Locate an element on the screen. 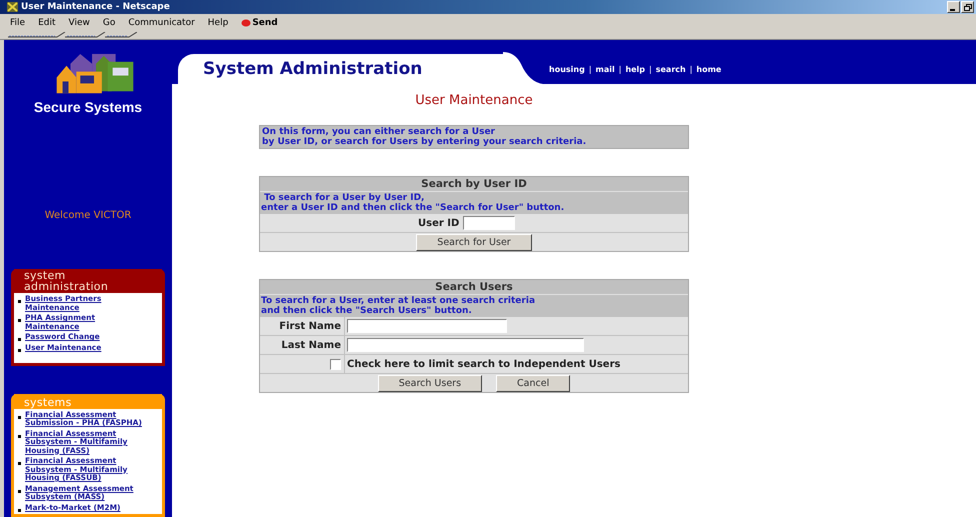 This screenshot has height=517, width=976. panel-title: systems is located at coordinates (88, 401).